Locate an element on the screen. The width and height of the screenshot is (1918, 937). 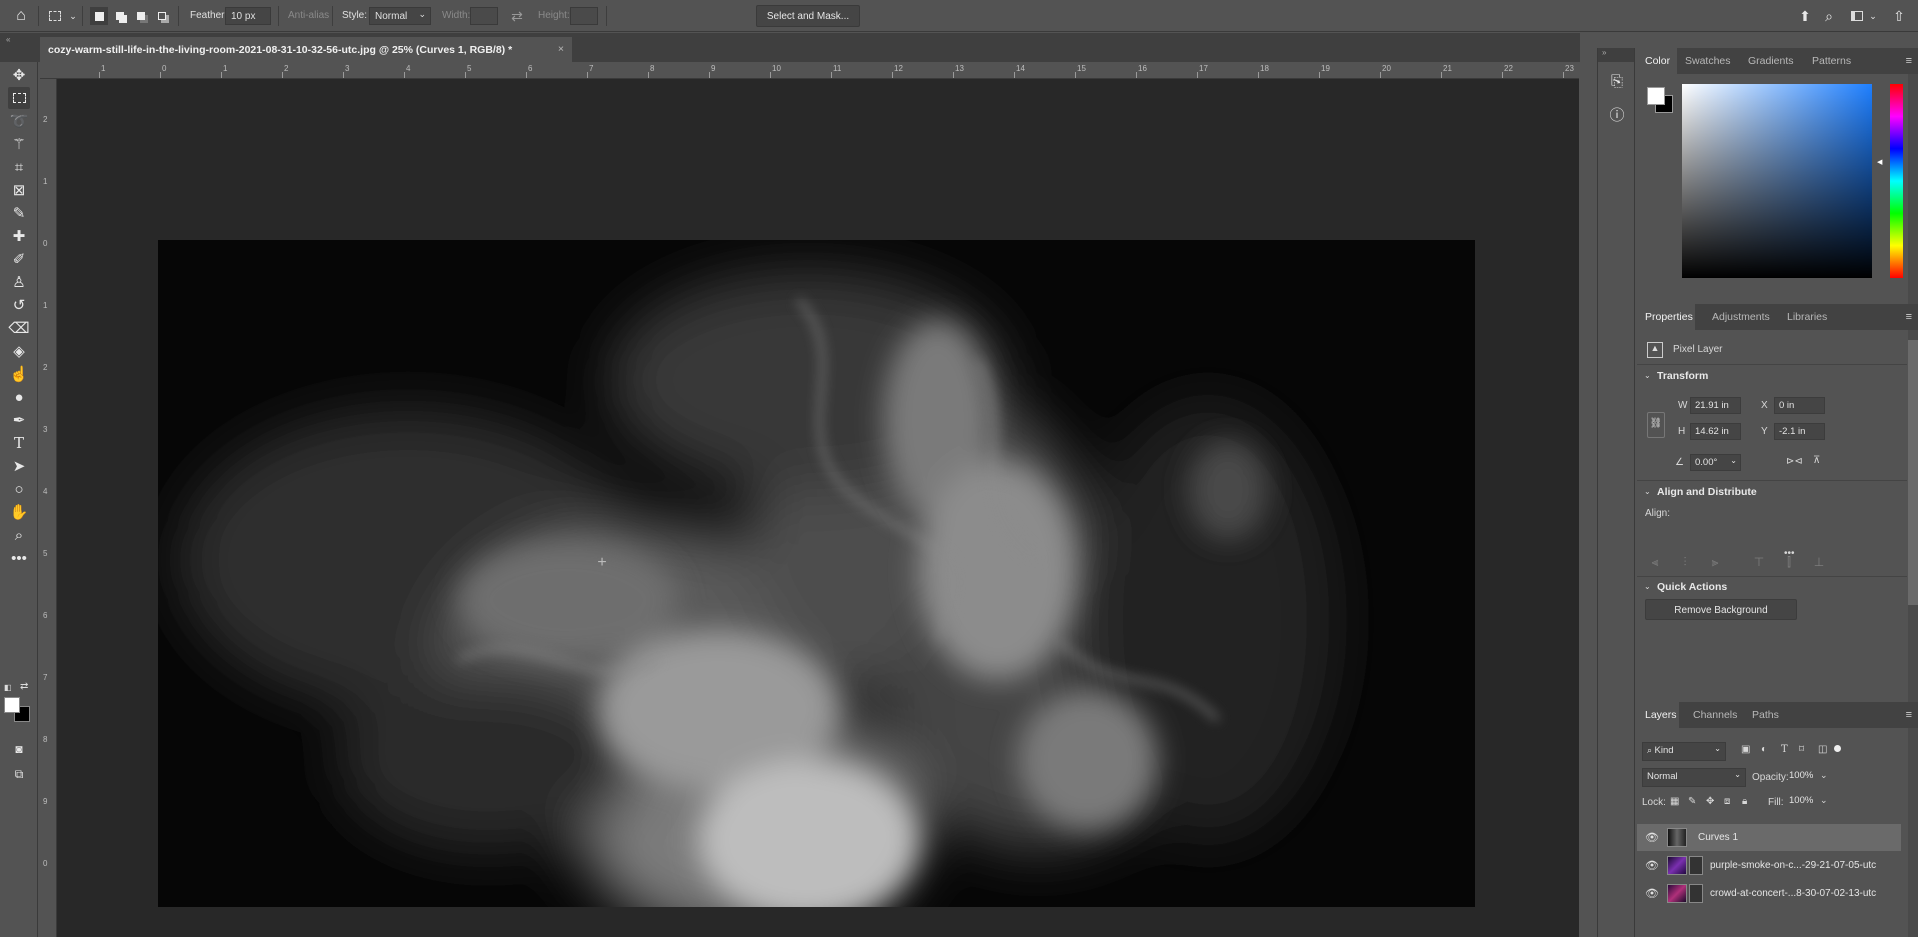
layer-row: 👁︎ crowd-at-concert-...8-30-07-02-13-utc is located at coordinates (1769, 893).